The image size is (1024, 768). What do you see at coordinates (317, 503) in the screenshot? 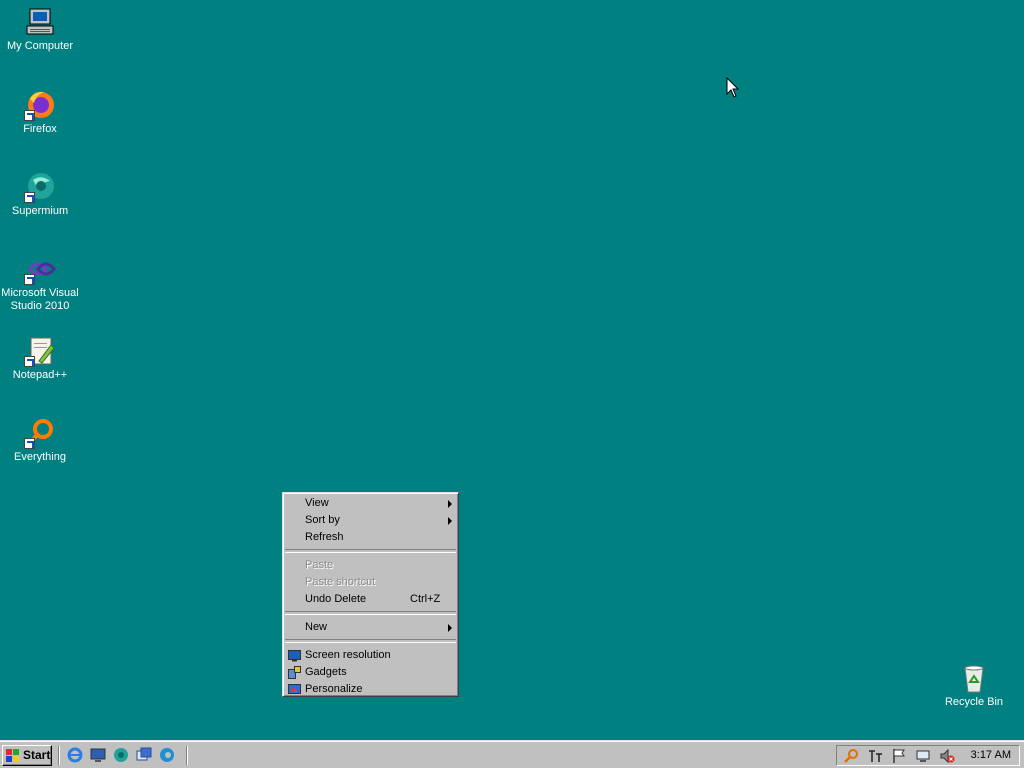
I see `menu-item-label: View` at bounding box center [317, 503].